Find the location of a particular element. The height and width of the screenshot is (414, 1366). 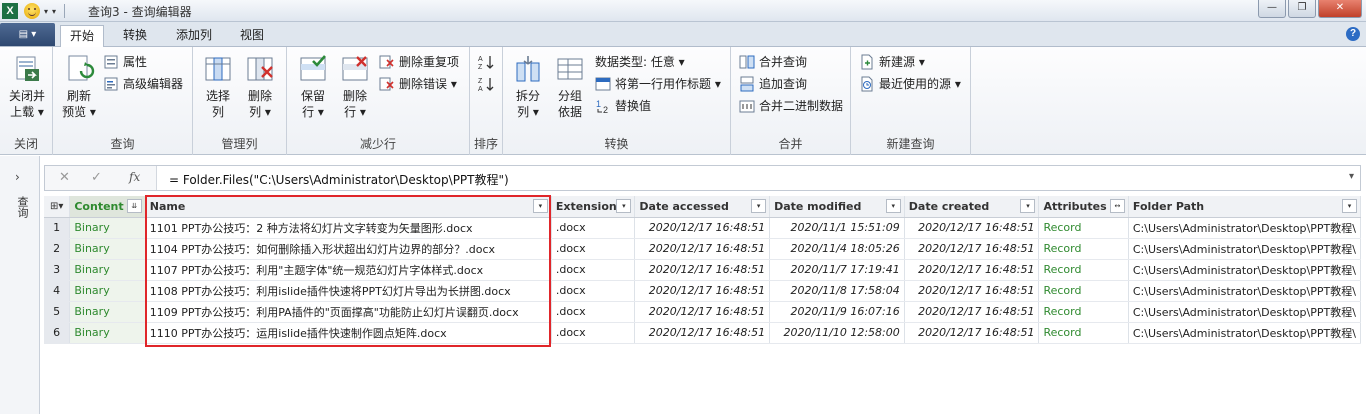

cell-date-modified: 2020/11/1 15:51:09 is located at coordinates (837, 228).